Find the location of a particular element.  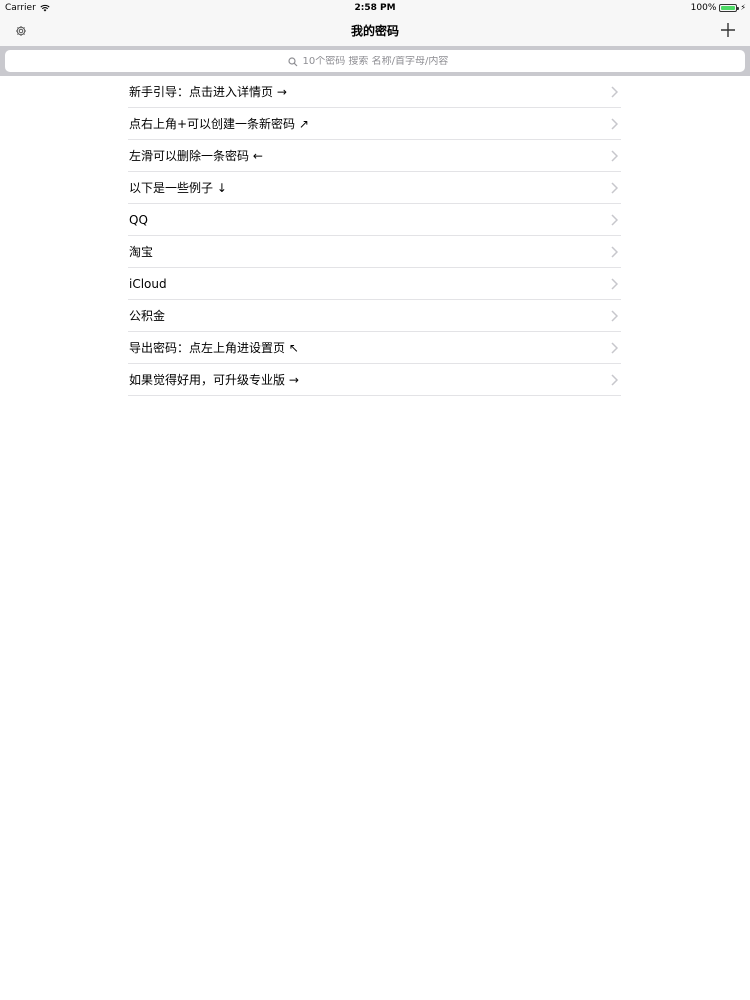

list-item: QQ is located at coordinates (374, 220).